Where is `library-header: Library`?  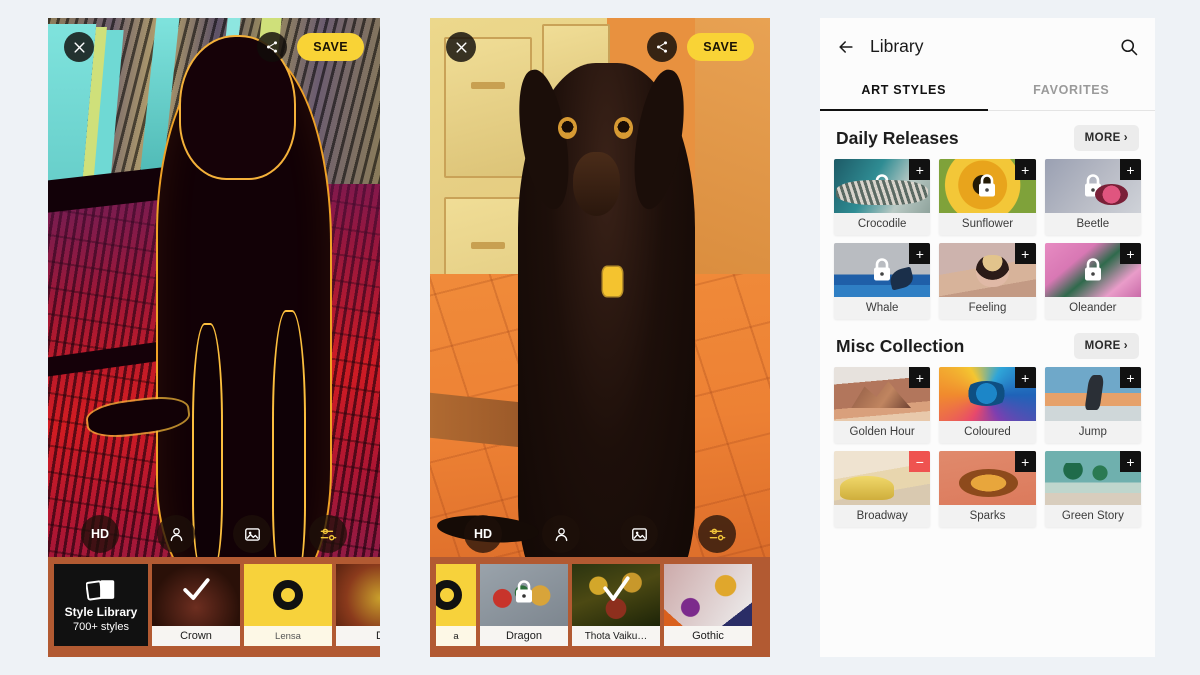
library-header: Library is located at coordinates (987, 44).